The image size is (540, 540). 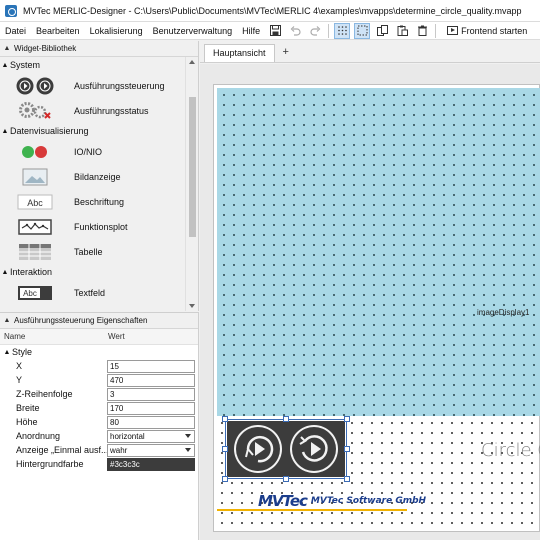 I want to click on copy-icon, so click(x=382, y=30).